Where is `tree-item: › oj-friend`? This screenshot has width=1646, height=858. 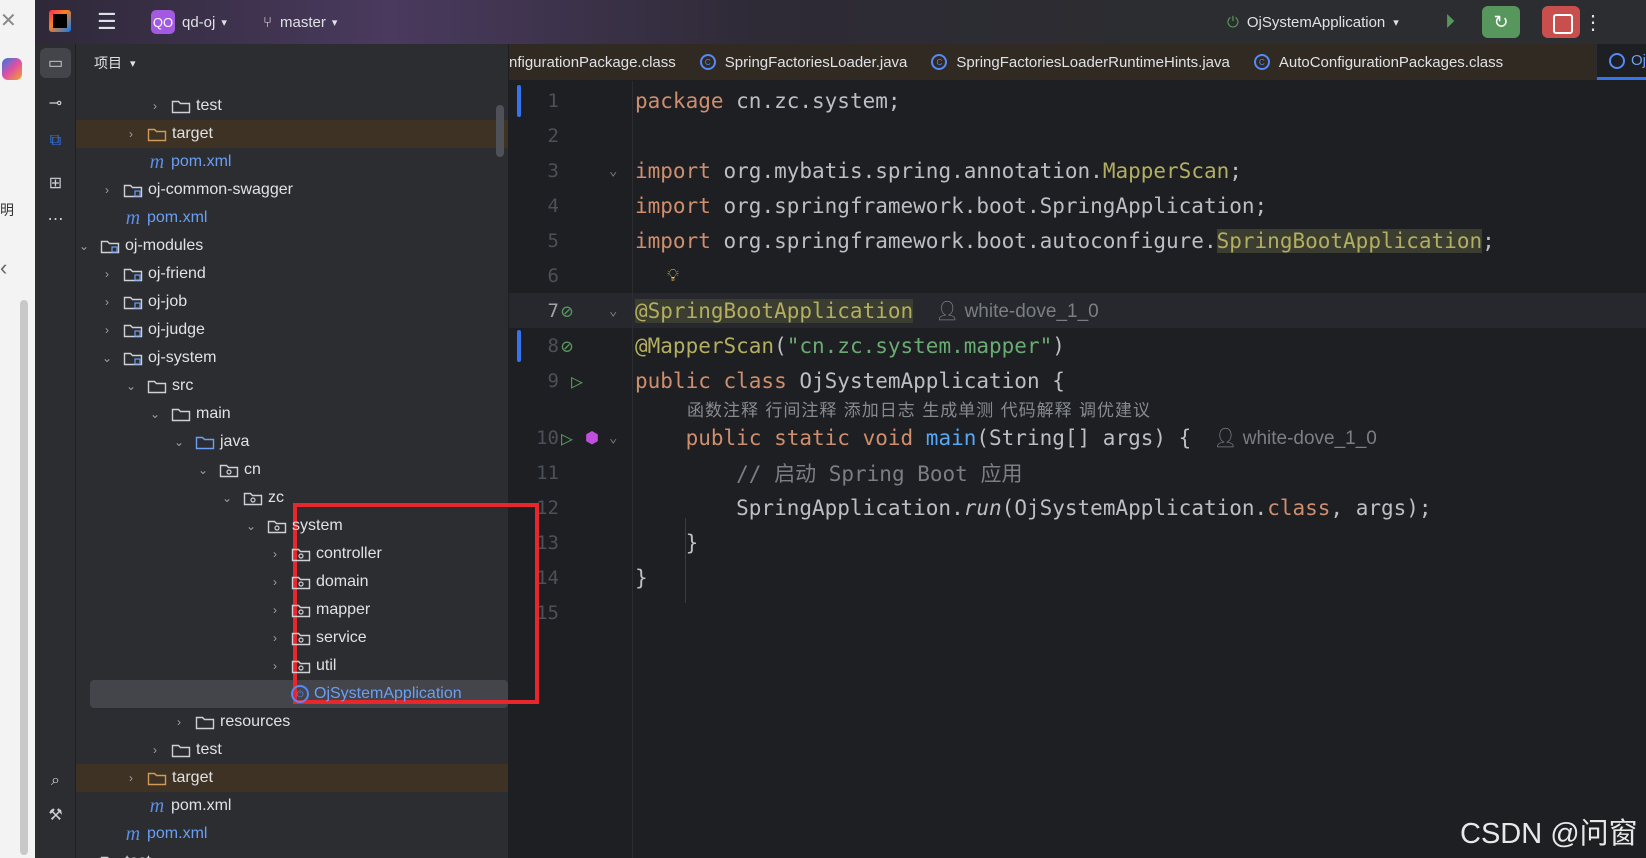 tree-item: › oj-friend is located at coordinates (292, 274).